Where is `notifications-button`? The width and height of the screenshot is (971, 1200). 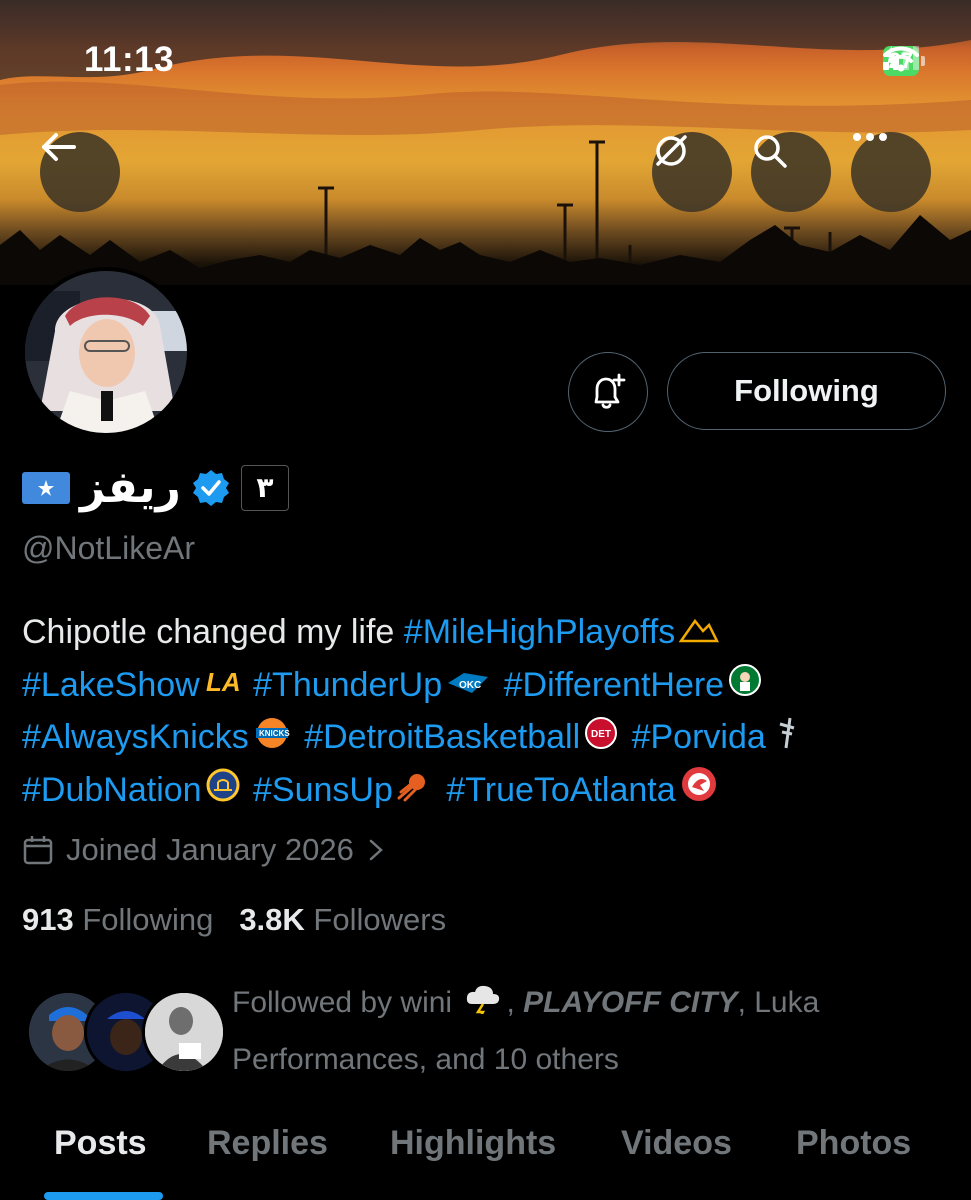
notifications-button is located at coordinates (608, 392).